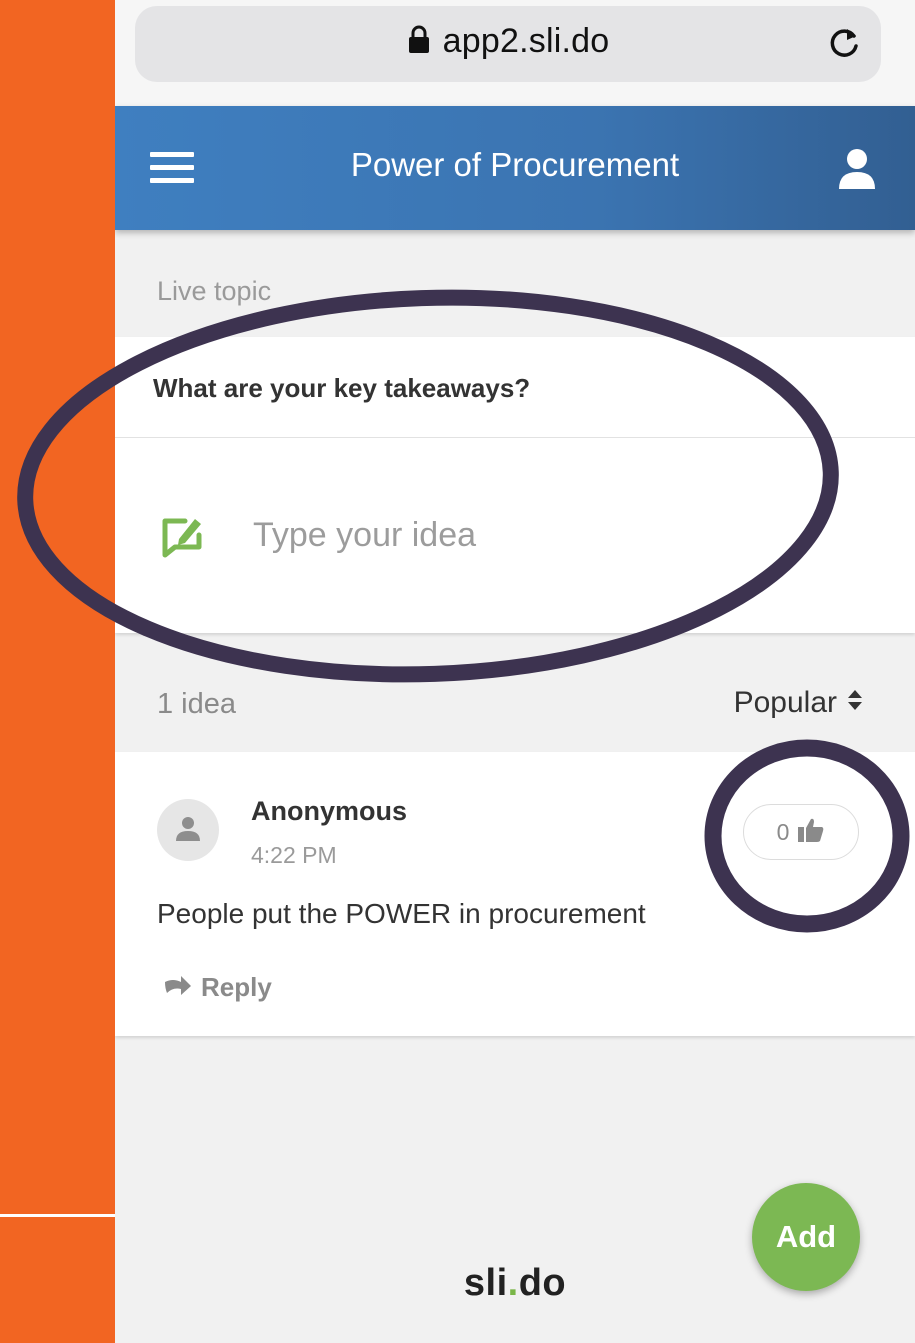 The width and height of the screenshot is (915, 1343). What do you see at coordinates (178, 987) in the screenshot?
I see `reply-arrow-icon` at bounding box center [178, 987].